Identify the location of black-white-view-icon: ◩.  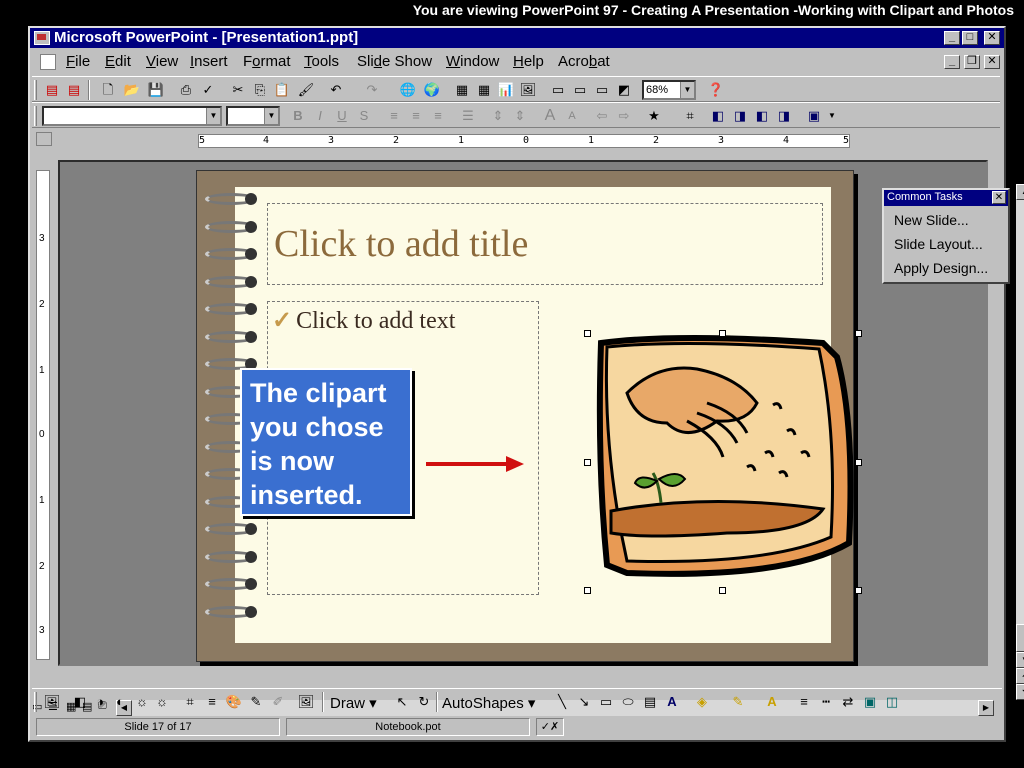
(624, 90).